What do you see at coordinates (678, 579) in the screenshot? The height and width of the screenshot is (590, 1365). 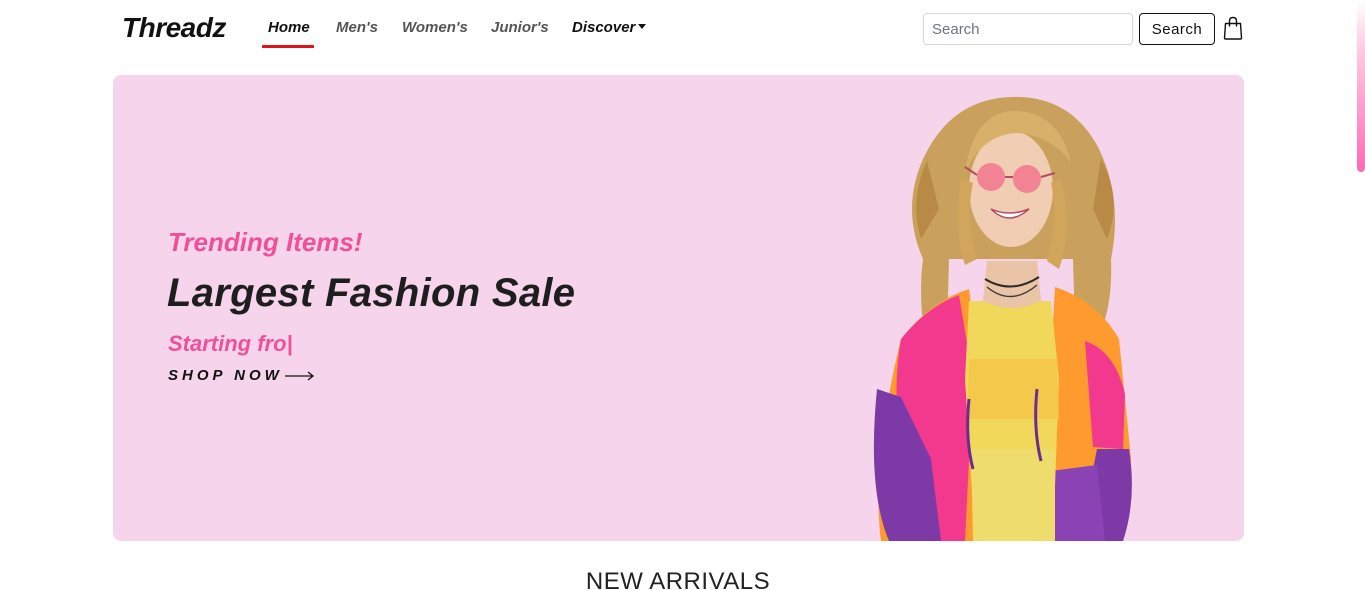 I see `new-arrivals-heading: NEW ARRIVALS` at bounding box center [678, 579].